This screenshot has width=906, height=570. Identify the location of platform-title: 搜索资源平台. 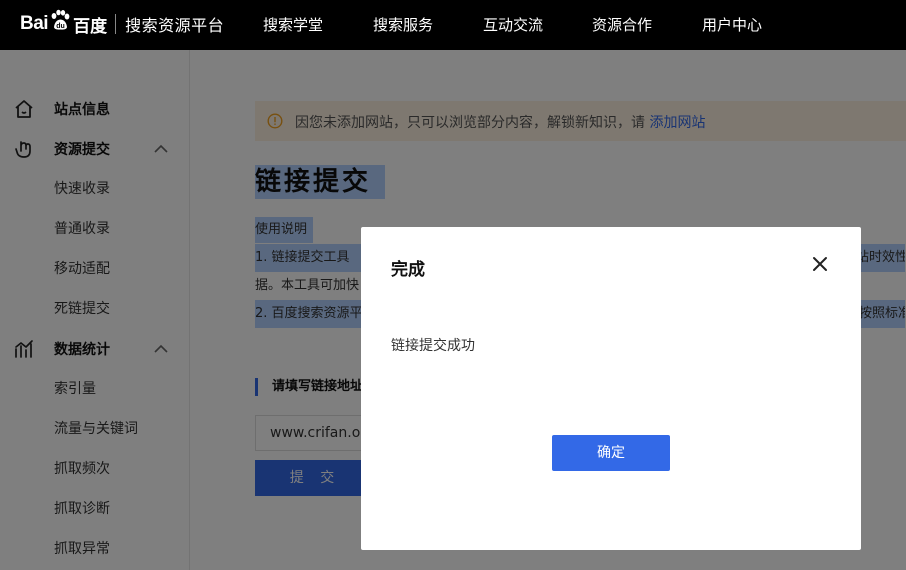
(175, 25).